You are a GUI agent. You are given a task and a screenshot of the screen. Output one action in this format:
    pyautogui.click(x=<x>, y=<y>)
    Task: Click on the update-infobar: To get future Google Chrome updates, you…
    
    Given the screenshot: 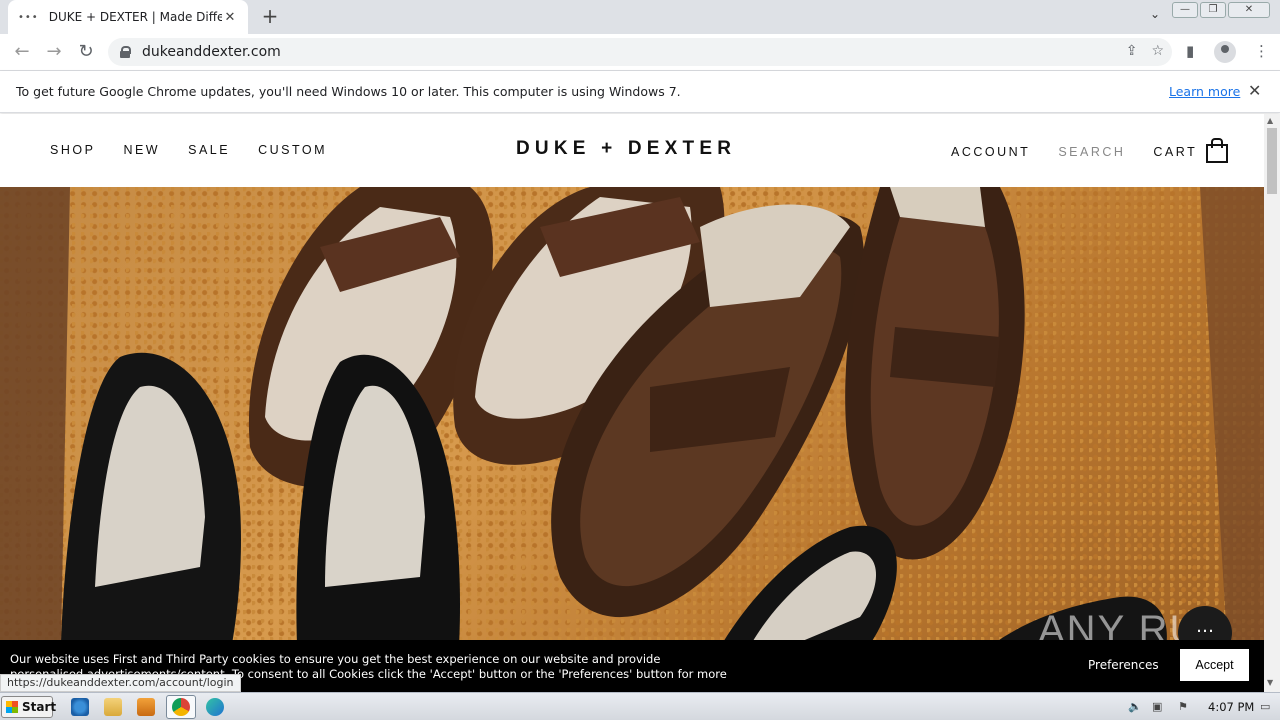 What is the action you would take?
    pyautogui.click(x=640, y=92)
    